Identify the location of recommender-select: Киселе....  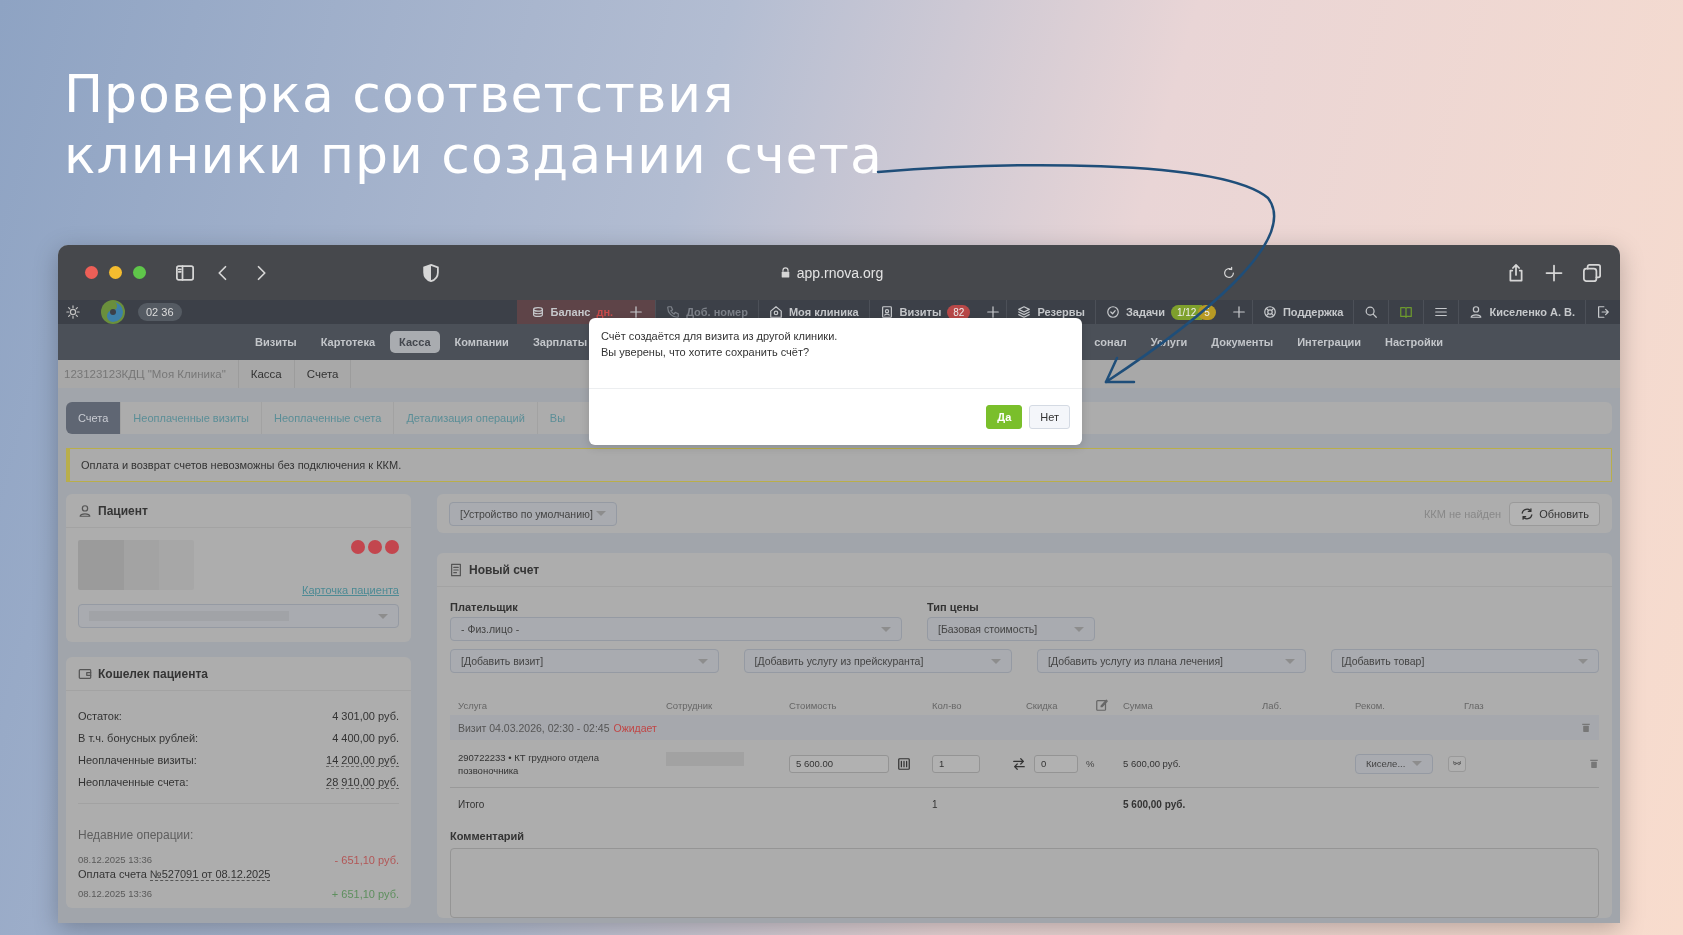
(1394, 763).